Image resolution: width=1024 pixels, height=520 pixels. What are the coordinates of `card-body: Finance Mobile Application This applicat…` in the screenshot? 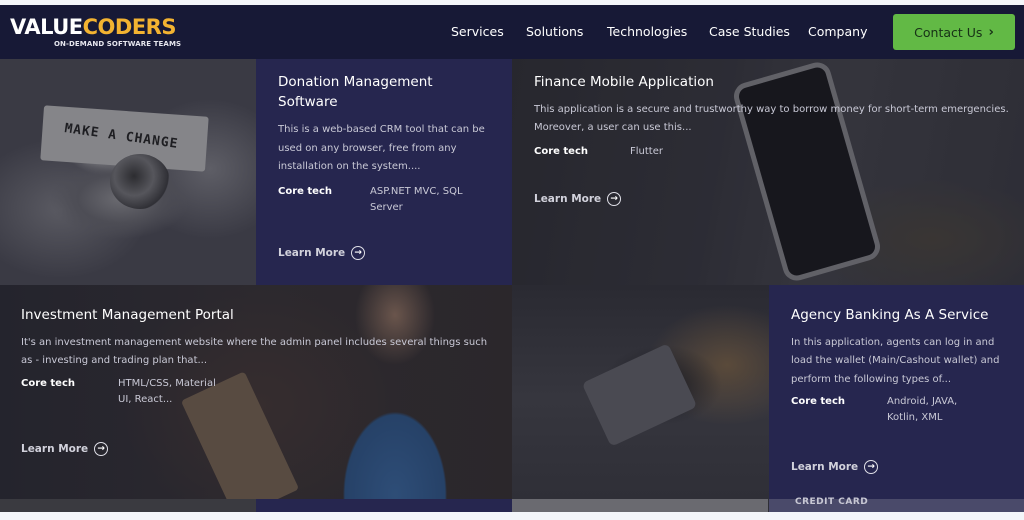 It's located at (771, 116).